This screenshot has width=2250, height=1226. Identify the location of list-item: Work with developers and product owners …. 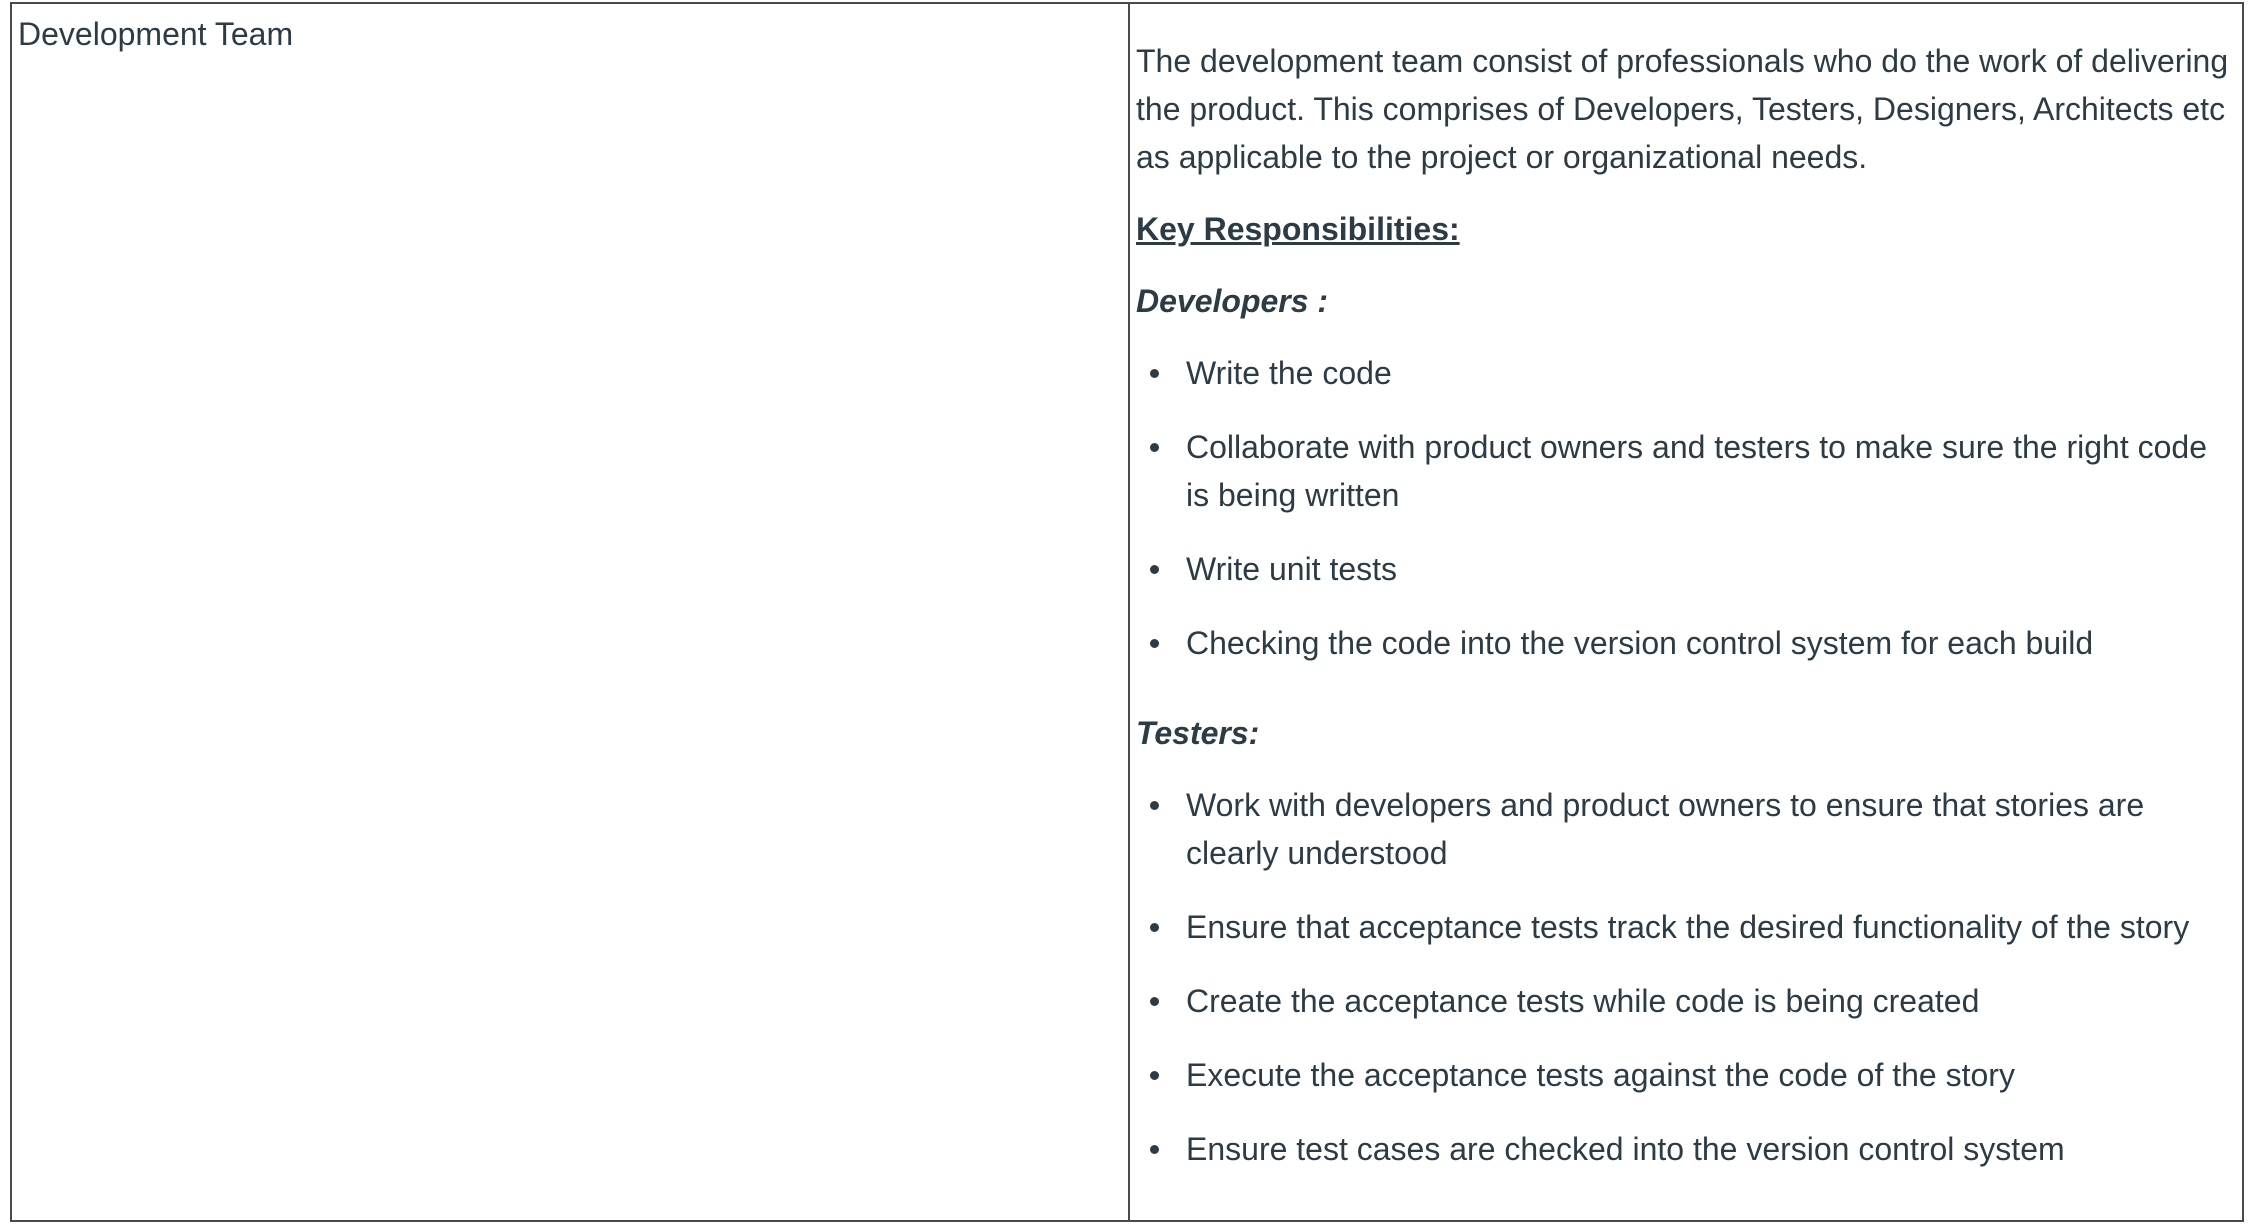
(1687, 829).